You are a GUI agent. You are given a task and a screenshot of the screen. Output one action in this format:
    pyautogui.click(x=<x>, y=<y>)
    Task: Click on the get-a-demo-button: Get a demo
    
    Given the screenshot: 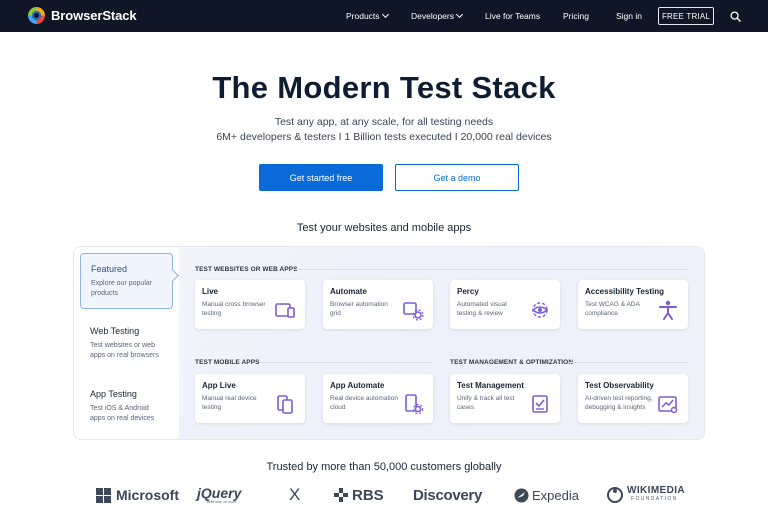 What is the action you would take?
    pyautogui.click(x=457, y=177)
    